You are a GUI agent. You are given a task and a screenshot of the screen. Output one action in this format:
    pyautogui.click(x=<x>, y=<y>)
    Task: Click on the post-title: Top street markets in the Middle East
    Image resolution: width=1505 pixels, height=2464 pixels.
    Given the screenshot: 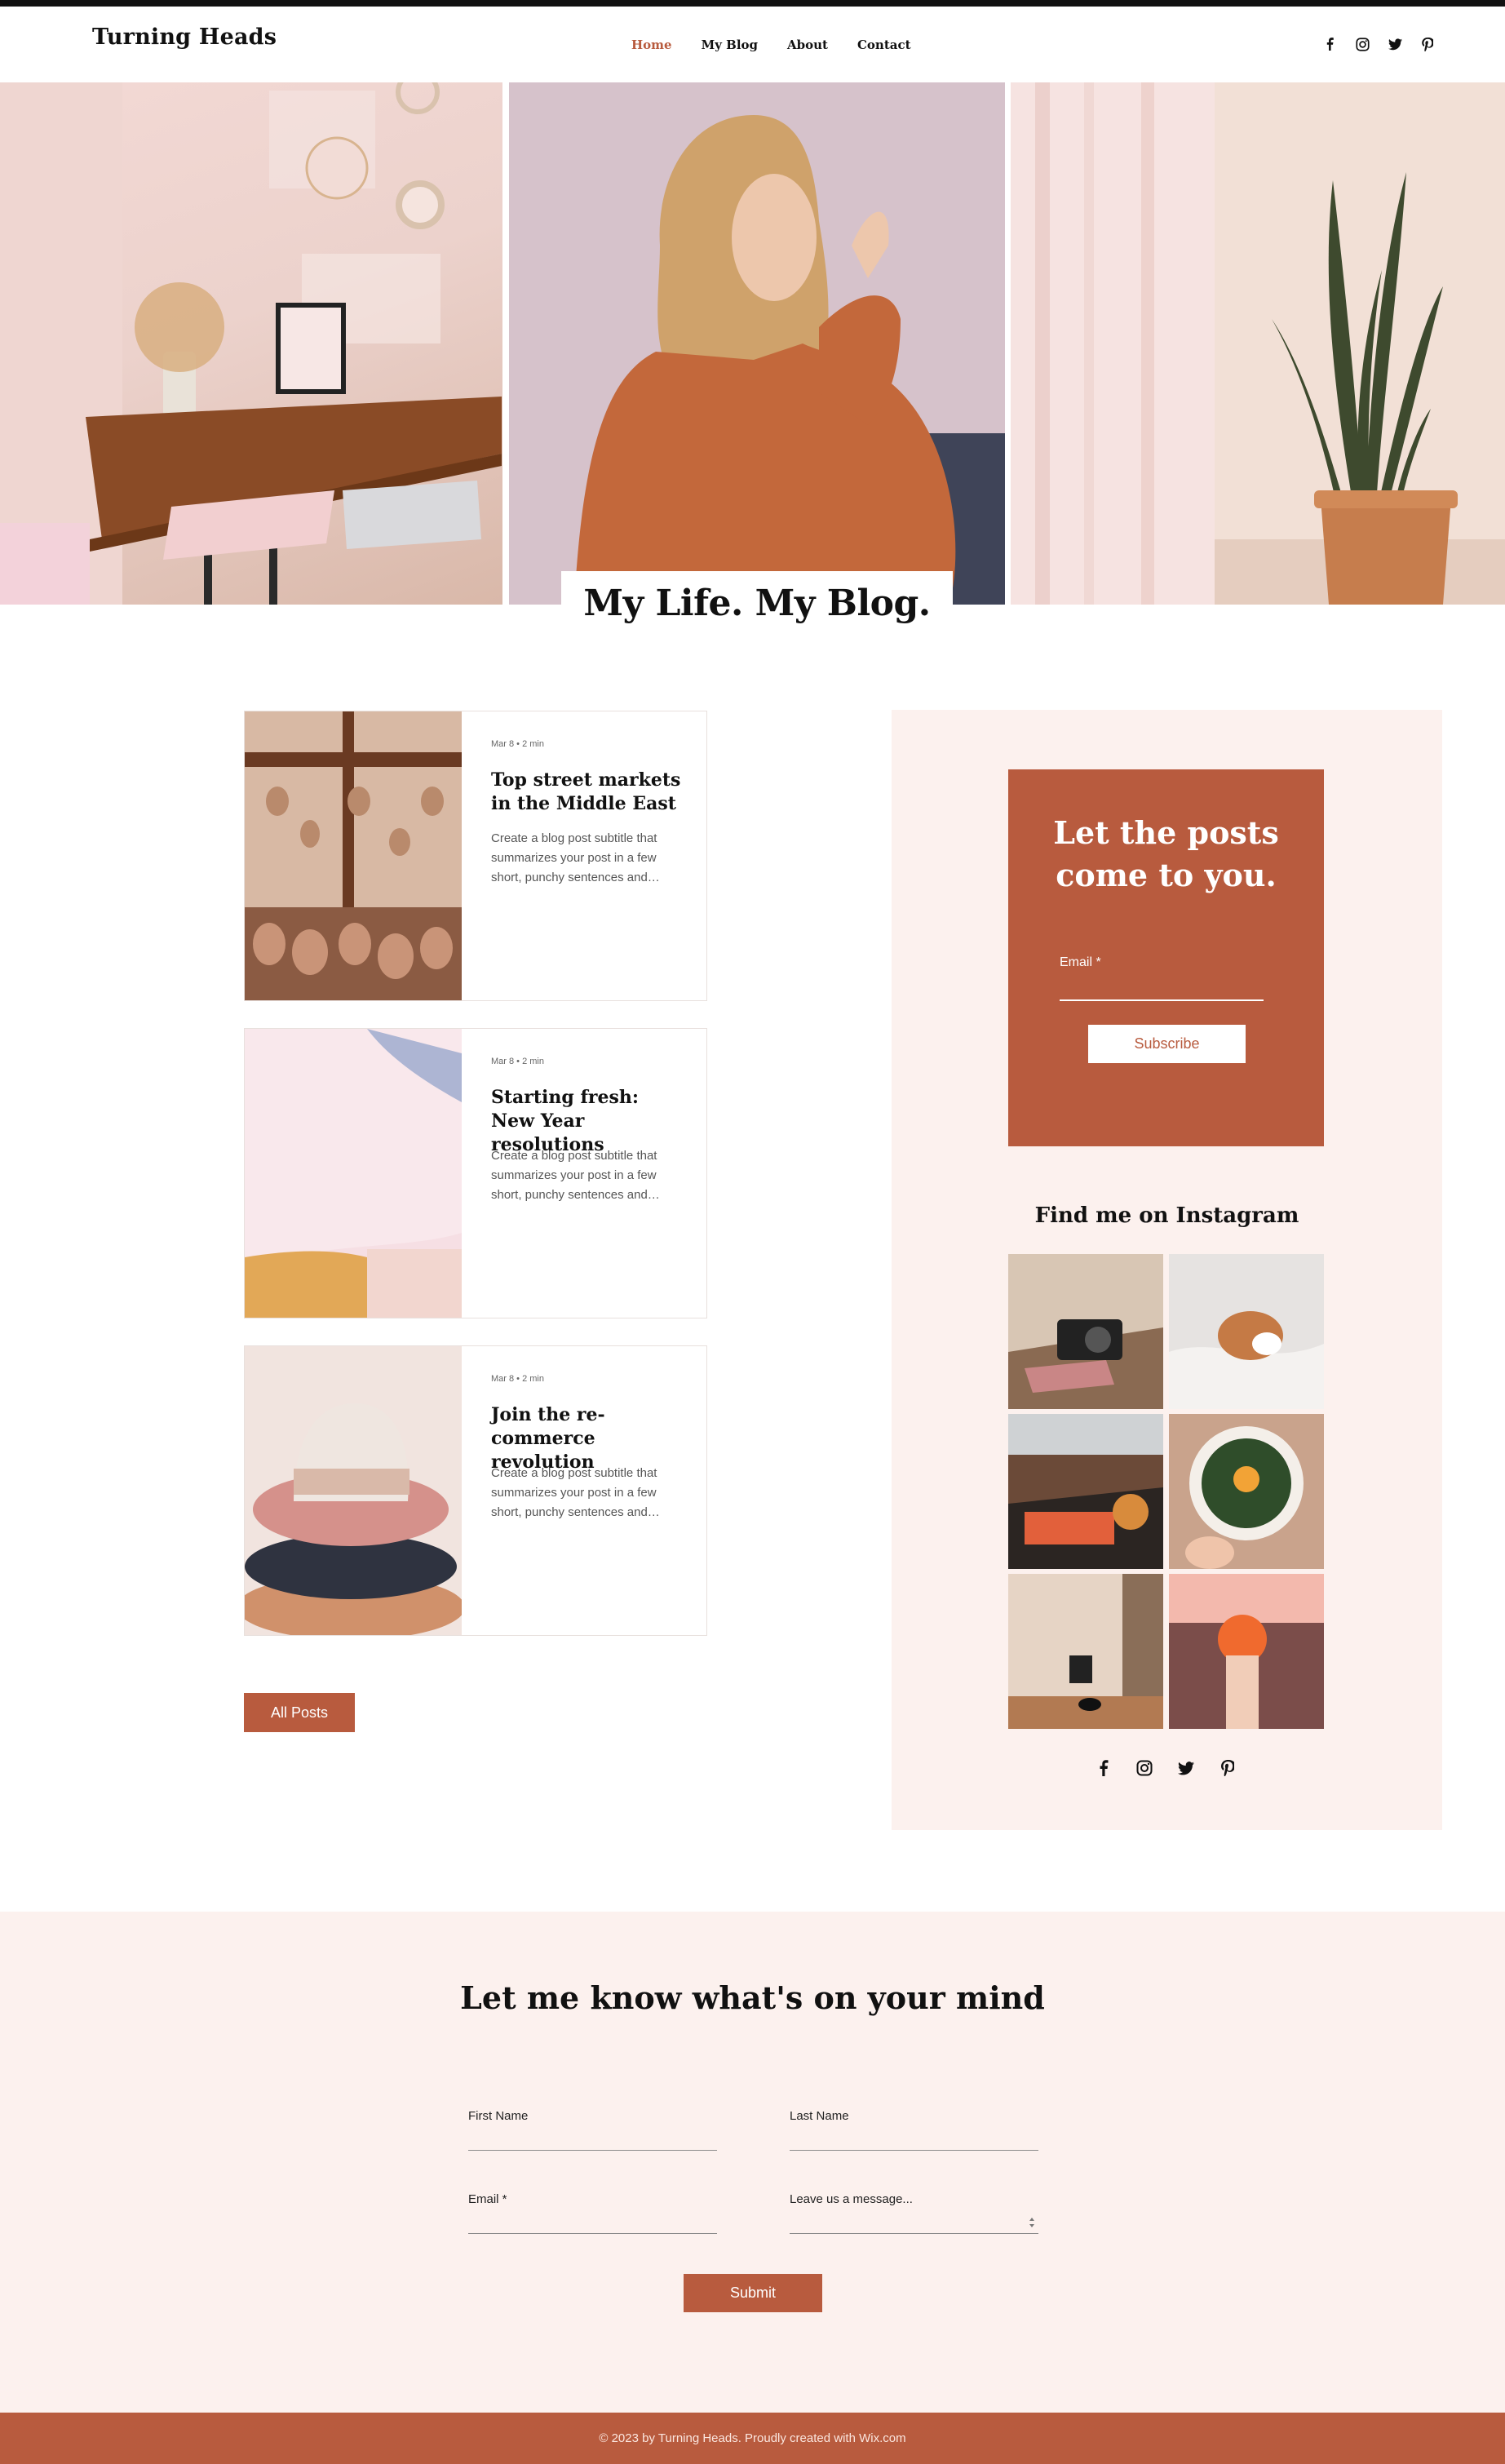 What is the action you would take?
    pyautogui.click(x=589, y=792)
    